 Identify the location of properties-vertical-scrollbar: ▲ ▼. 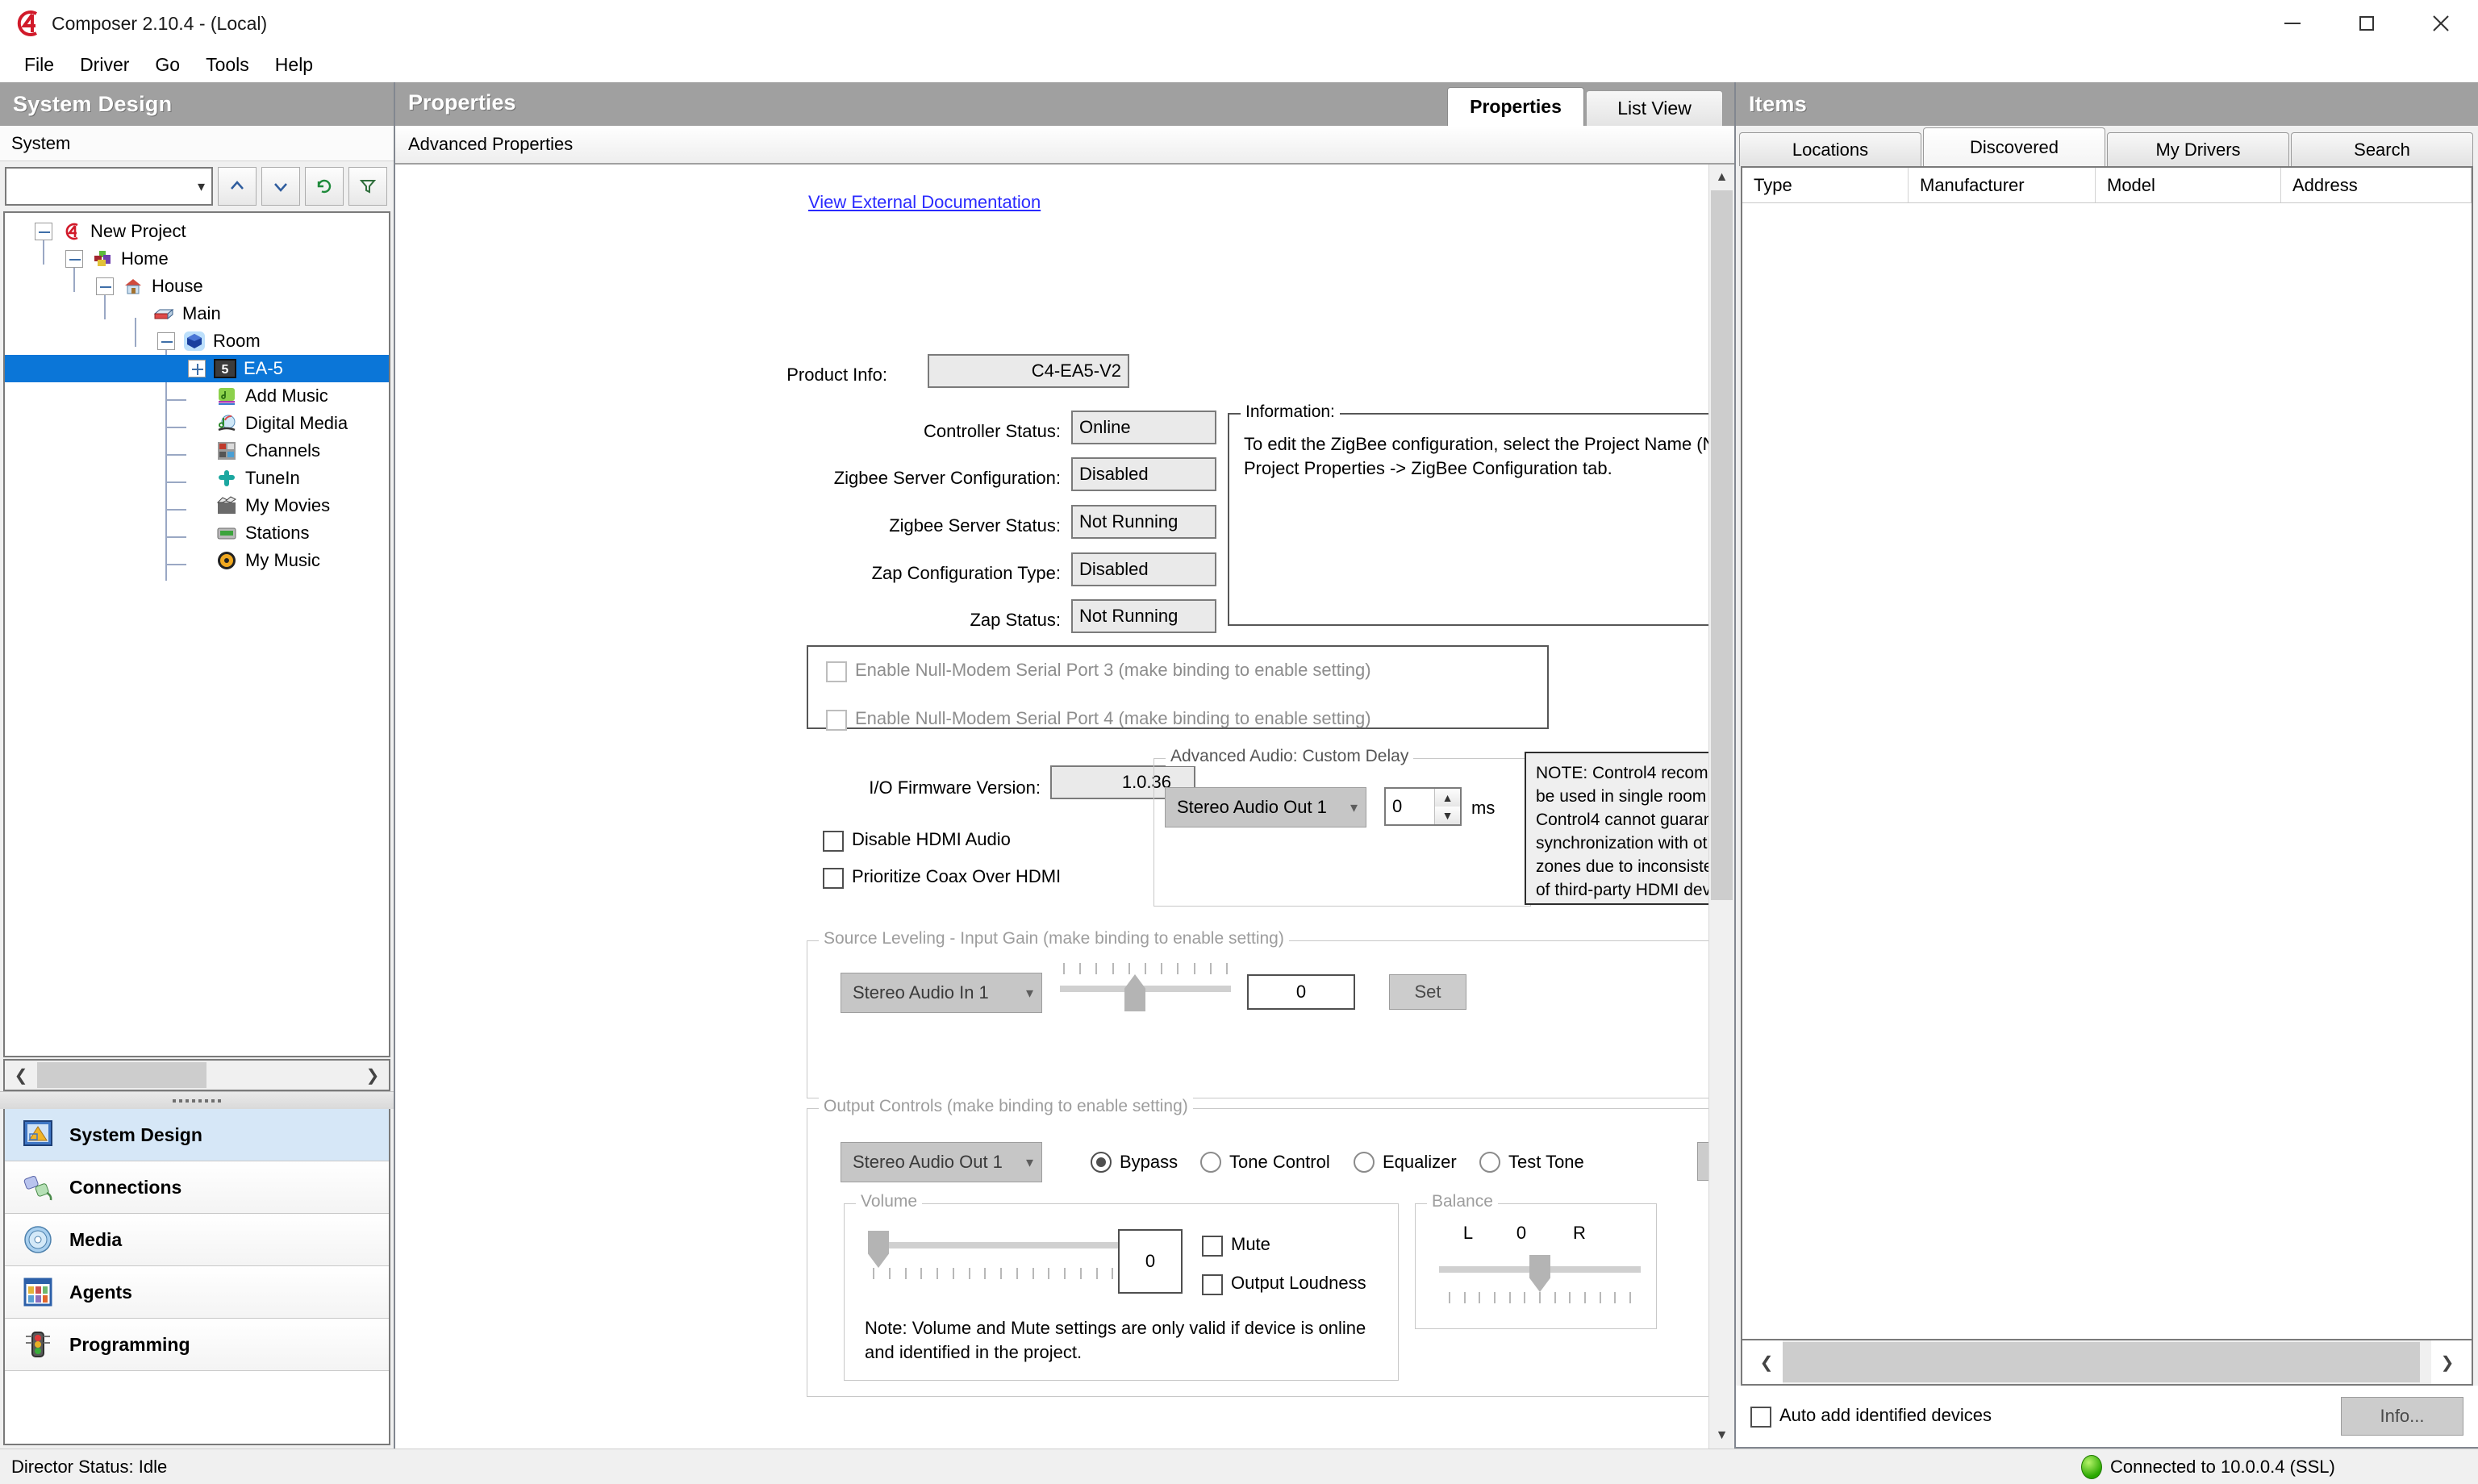
(1721, 807).